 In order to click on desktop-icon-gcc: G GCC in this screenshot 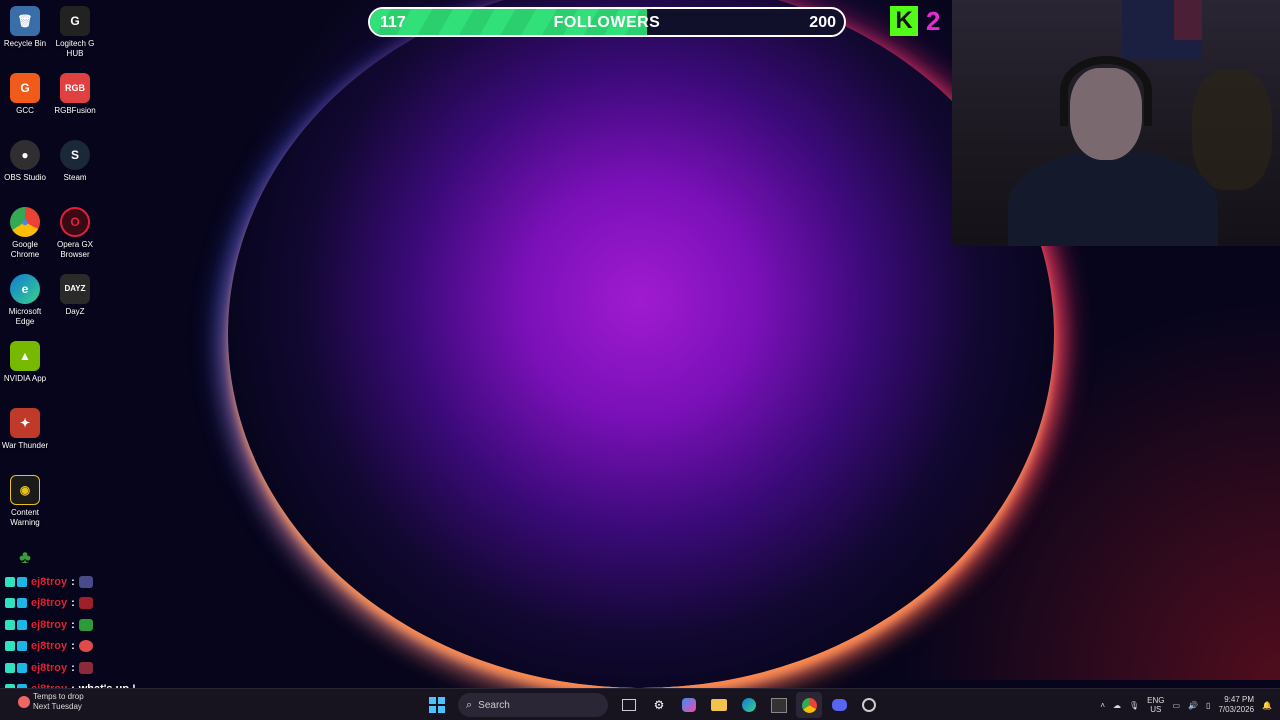, I will do `click(25, 91)`.